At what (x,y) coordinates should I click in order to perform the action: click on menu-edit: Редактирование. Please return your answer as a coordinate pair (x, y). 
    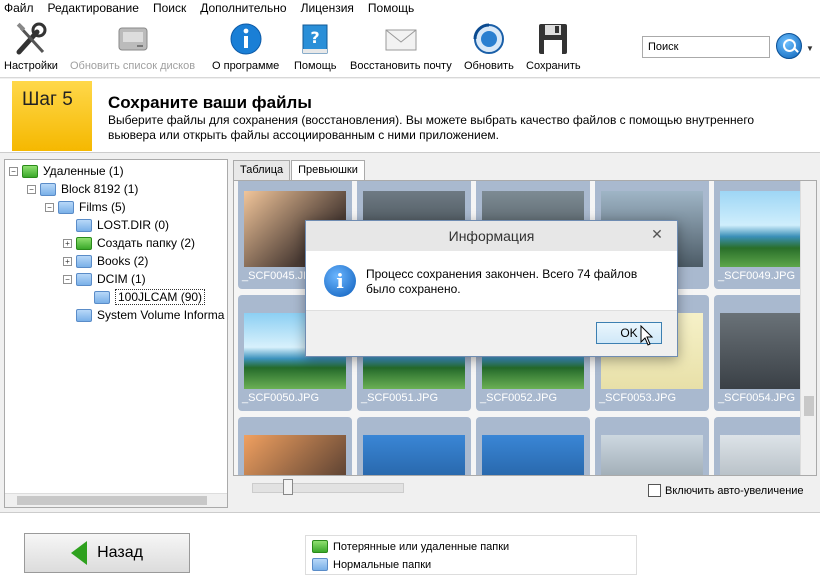
    Looking at the image, I should click on (93, 8).